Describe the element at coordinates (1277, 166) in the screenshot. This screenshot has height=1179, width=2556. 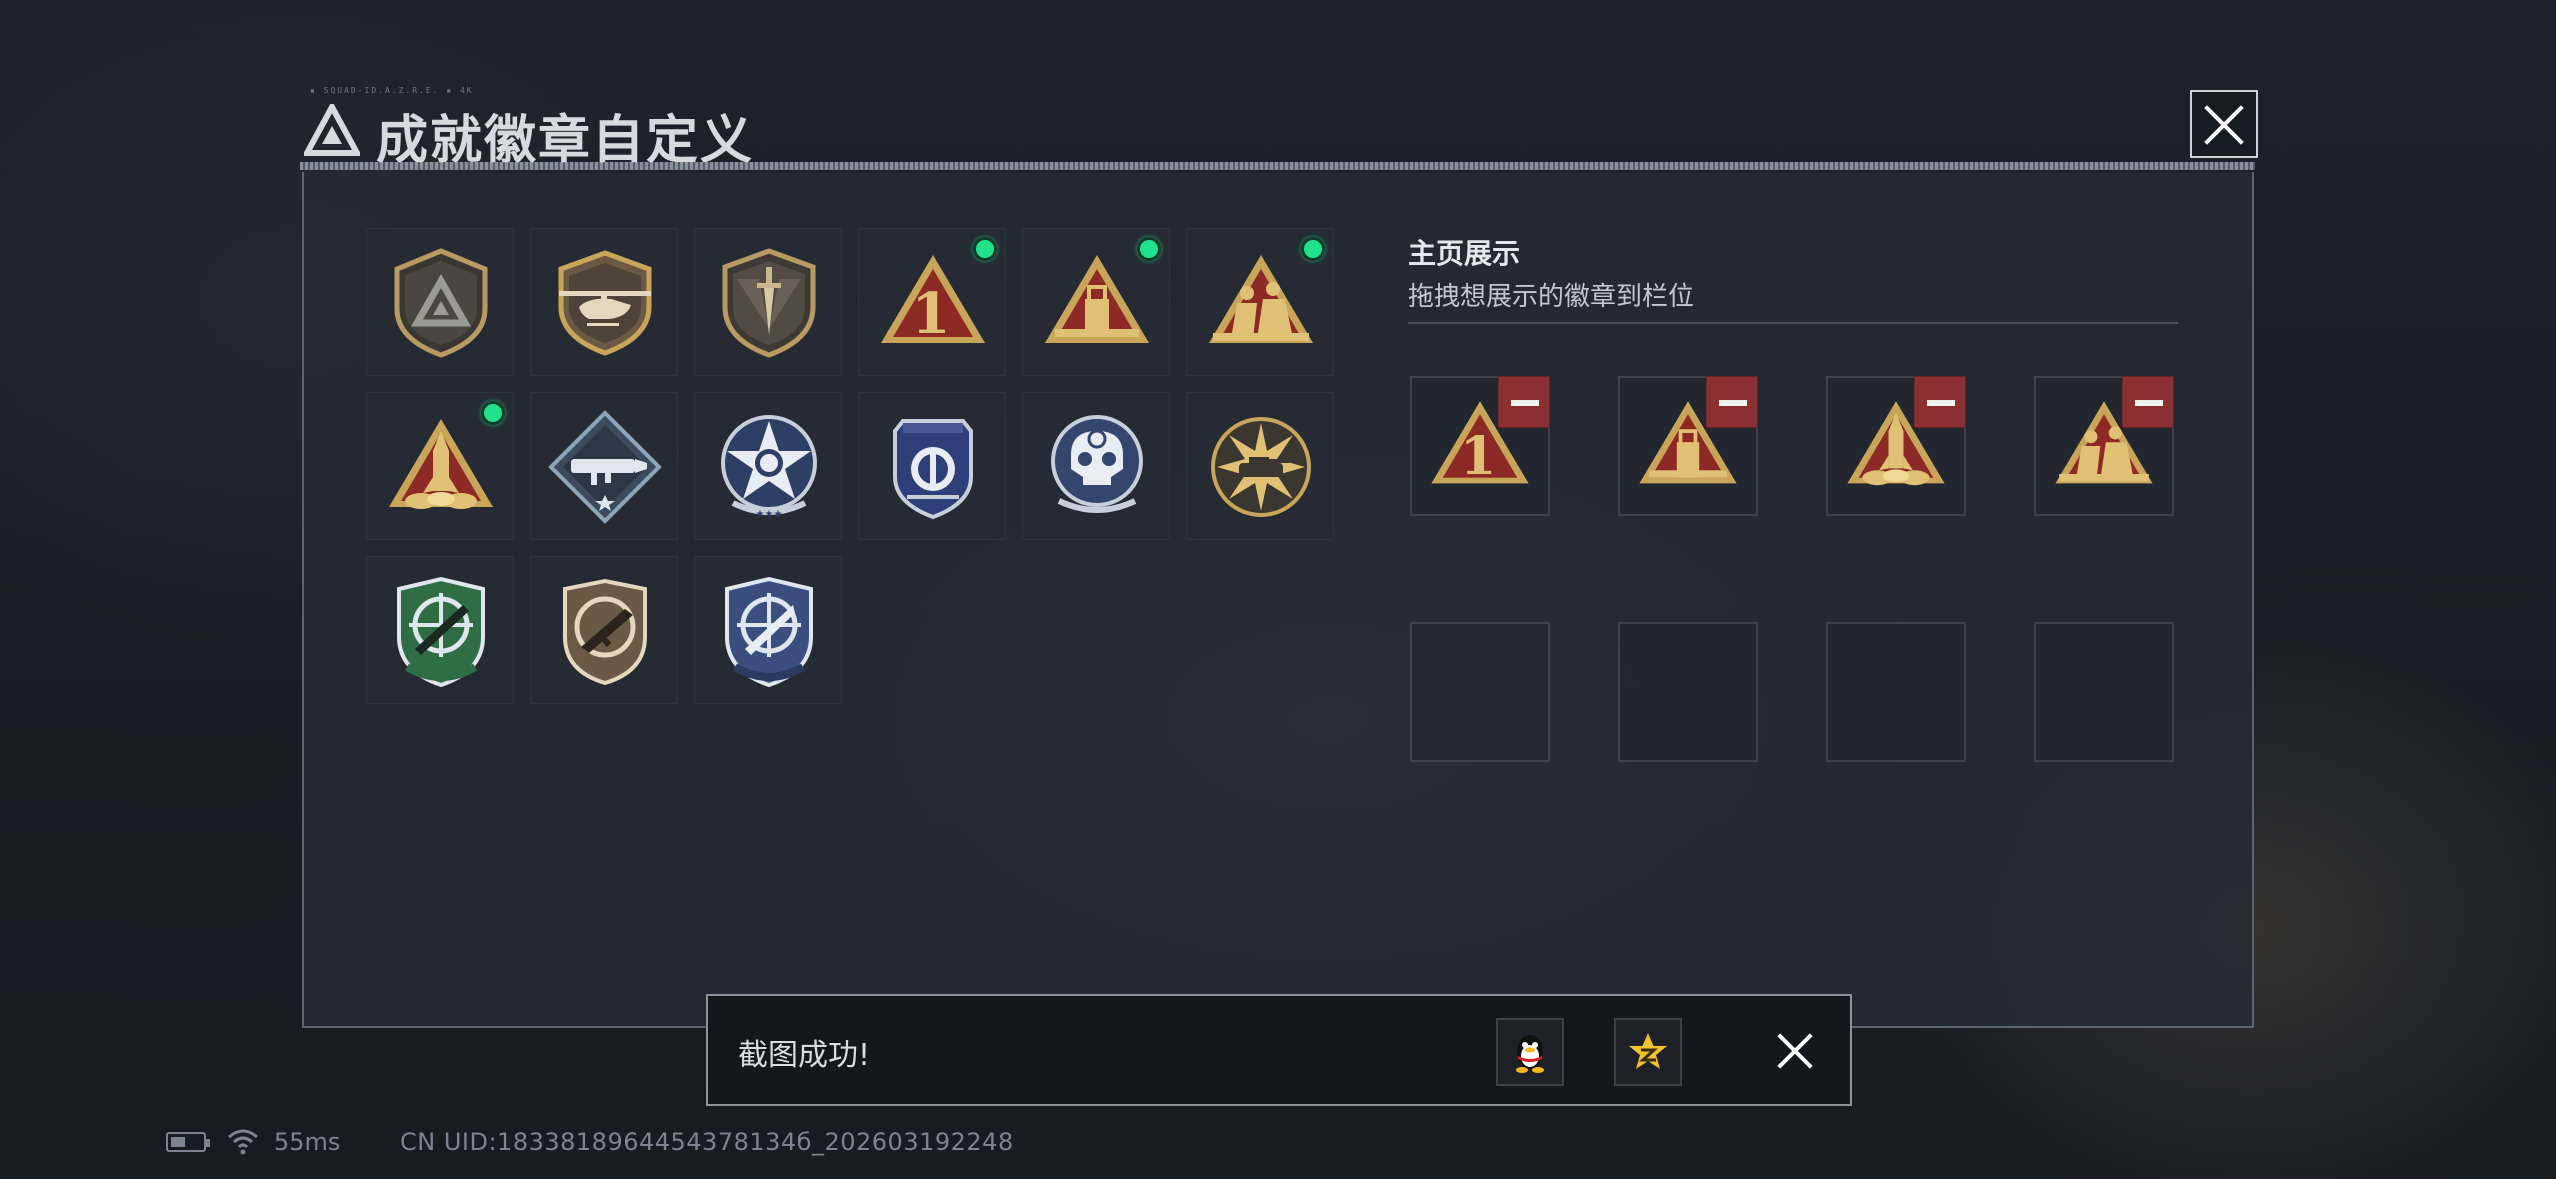
I see `title-divider` at that location.